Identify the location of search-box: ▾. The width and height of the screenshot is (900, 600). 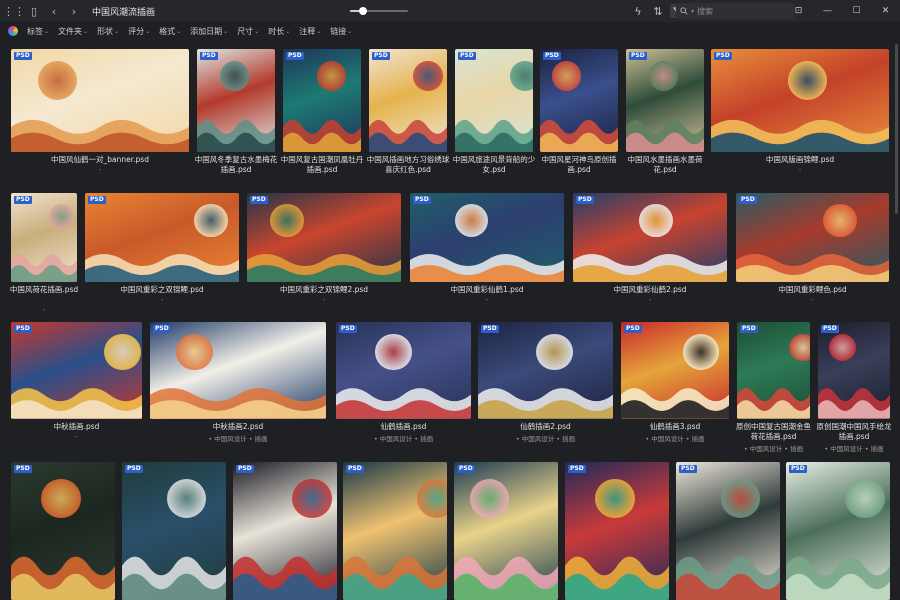
(735, 11).